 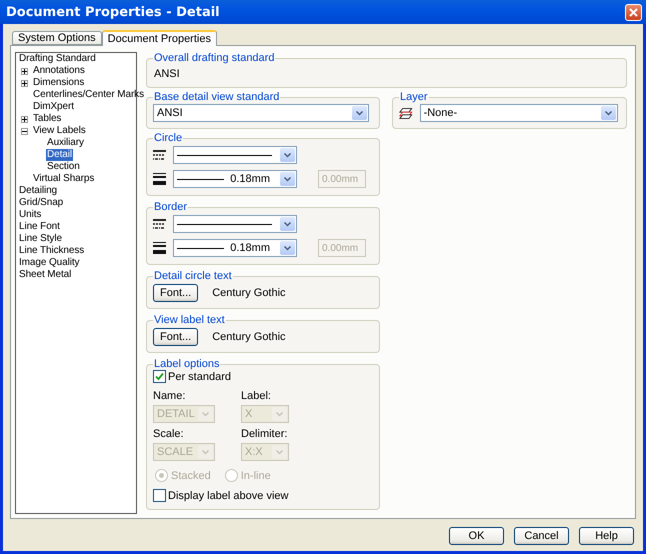 I want to click on dialog-button: OK, so click(x=476, y=536).